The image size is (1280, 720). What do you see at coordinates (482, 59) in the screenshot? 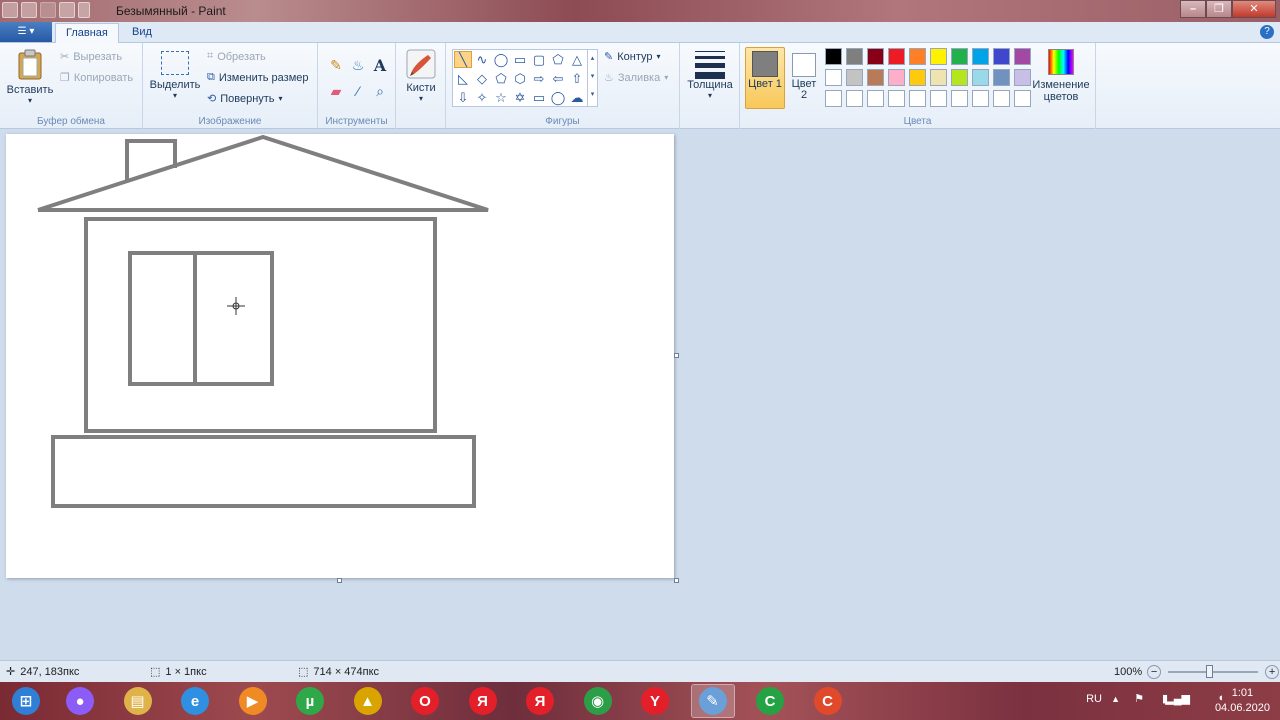
I see `curve-shape-icon: ∿` at bounding box center [482, 59].